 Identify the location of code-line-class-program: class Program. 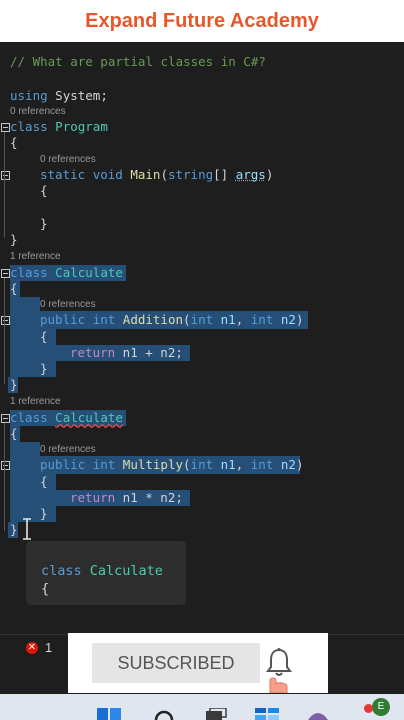
(59, 126).